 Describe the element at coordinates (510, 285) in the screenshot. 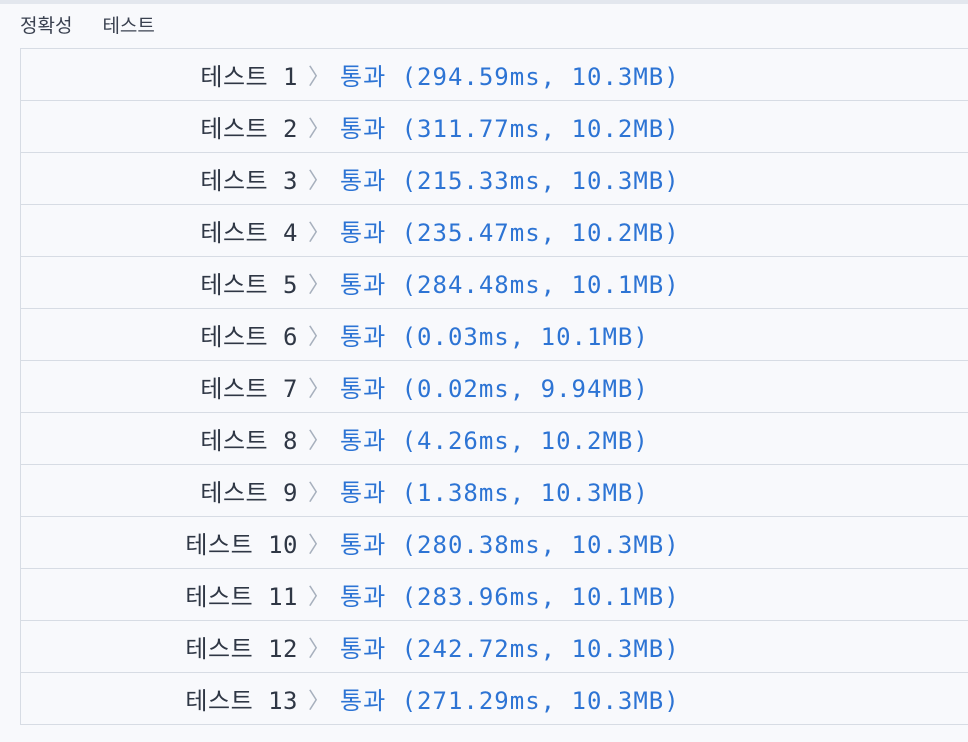

I see `test-result-status: 통과 (284.48ms, 10.1MB)` at that location.